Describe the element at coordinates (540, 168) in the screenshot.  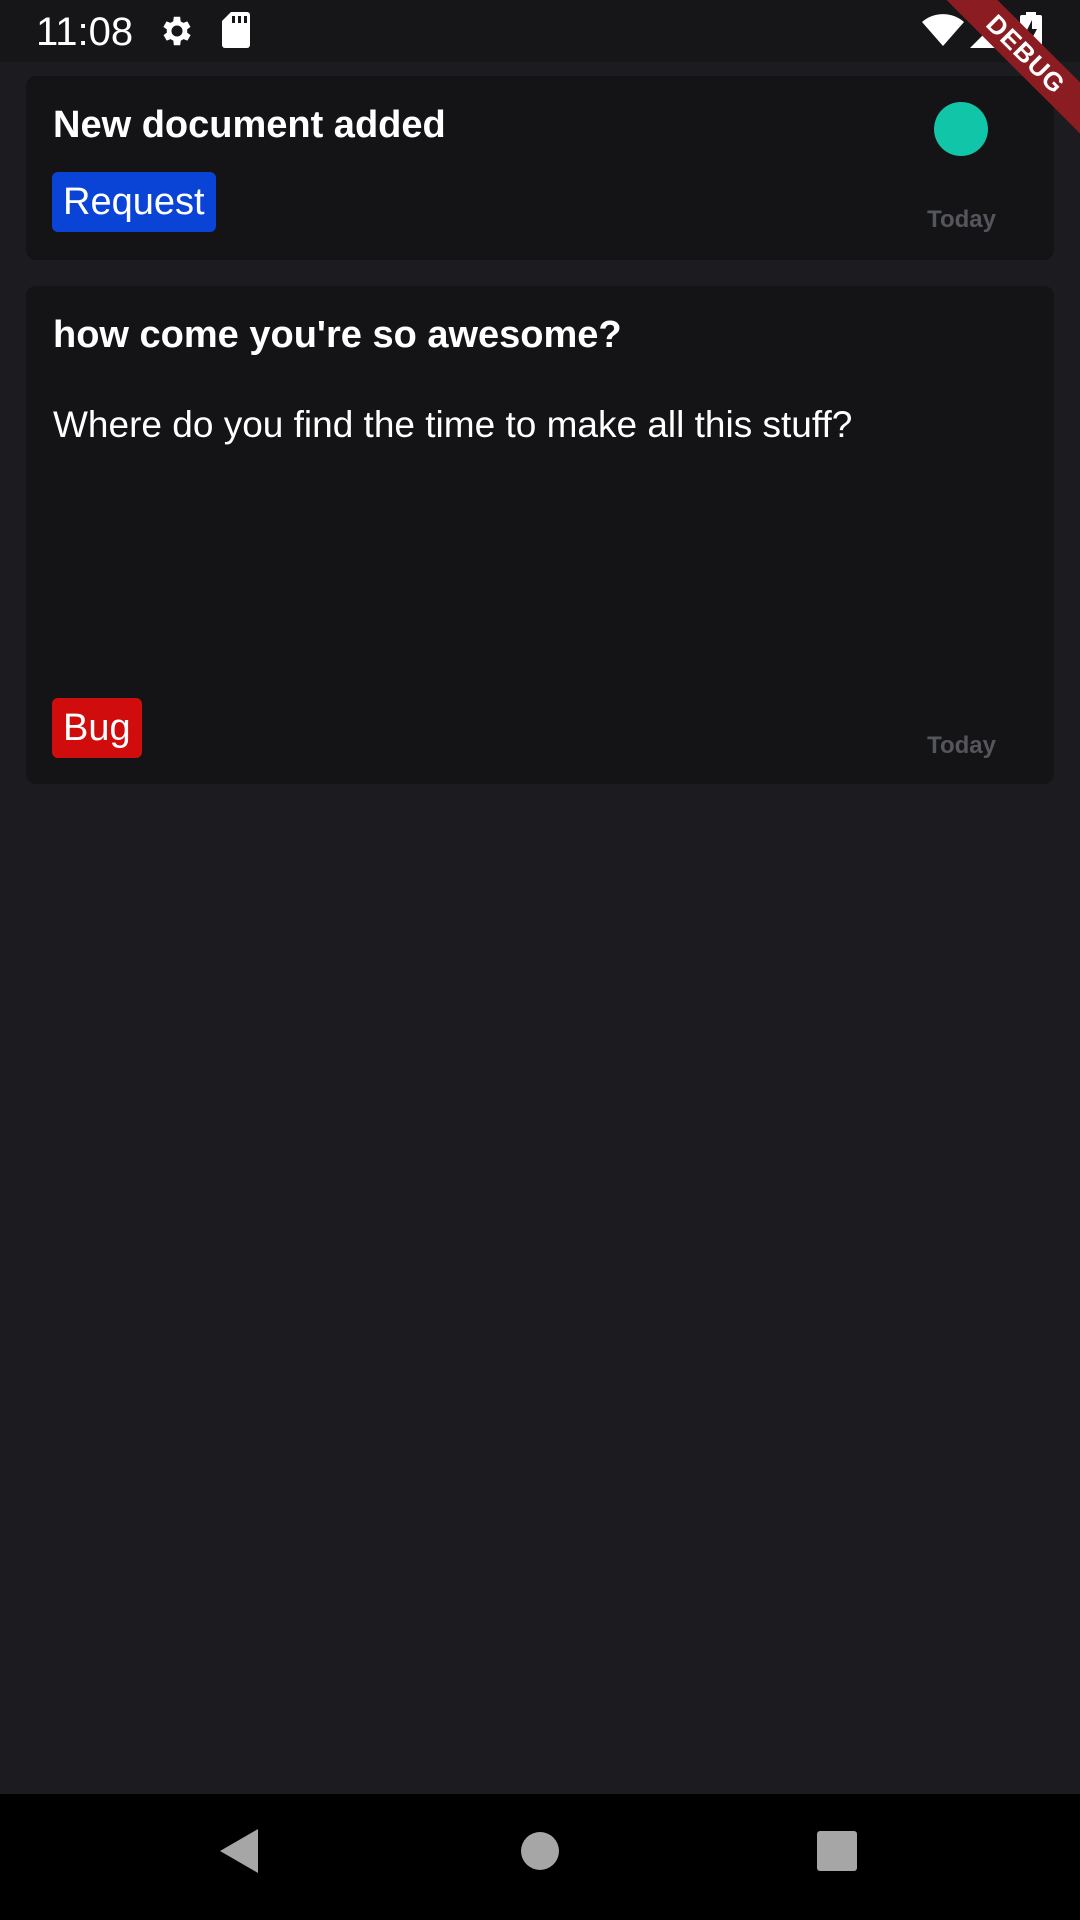
I see `notification-card: New document added Request Today` at that location.